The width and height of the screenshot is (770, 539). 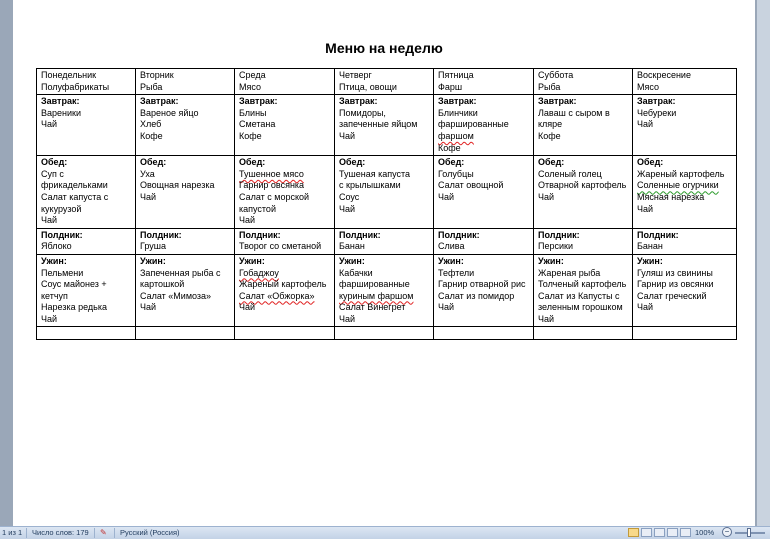 I want to click on zoom-level: 100%, so click(x=704, y=532).